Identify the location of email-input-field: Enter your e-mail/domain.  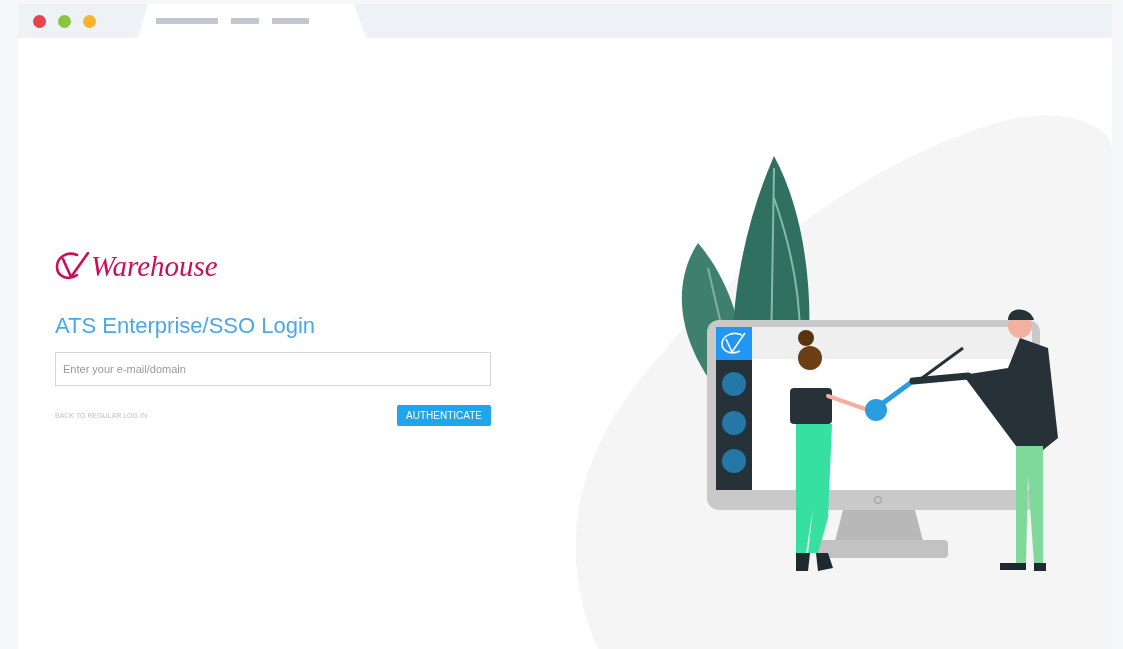
(273, 369).